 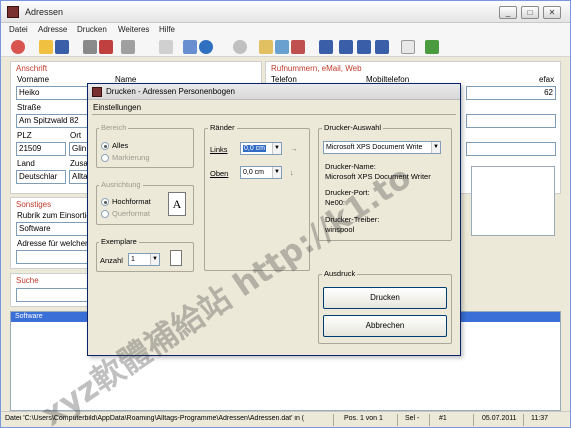 What do you see at coordinates (105, 214) in the screenshot?
I see `querformat-radio` at bounding box center [105, 214].